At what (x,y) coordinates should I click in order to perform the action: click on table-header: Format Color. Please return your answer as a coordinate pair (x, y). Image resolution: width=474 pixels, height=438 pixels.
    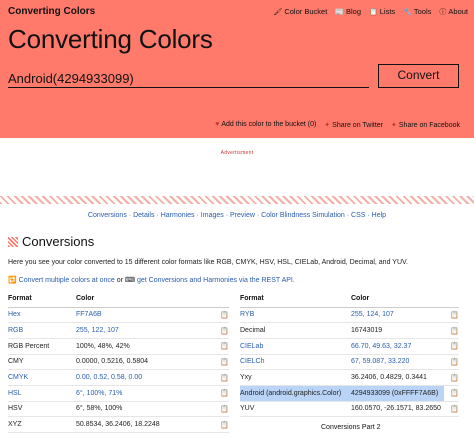
    Looking at the image, I should click on (118, 299).